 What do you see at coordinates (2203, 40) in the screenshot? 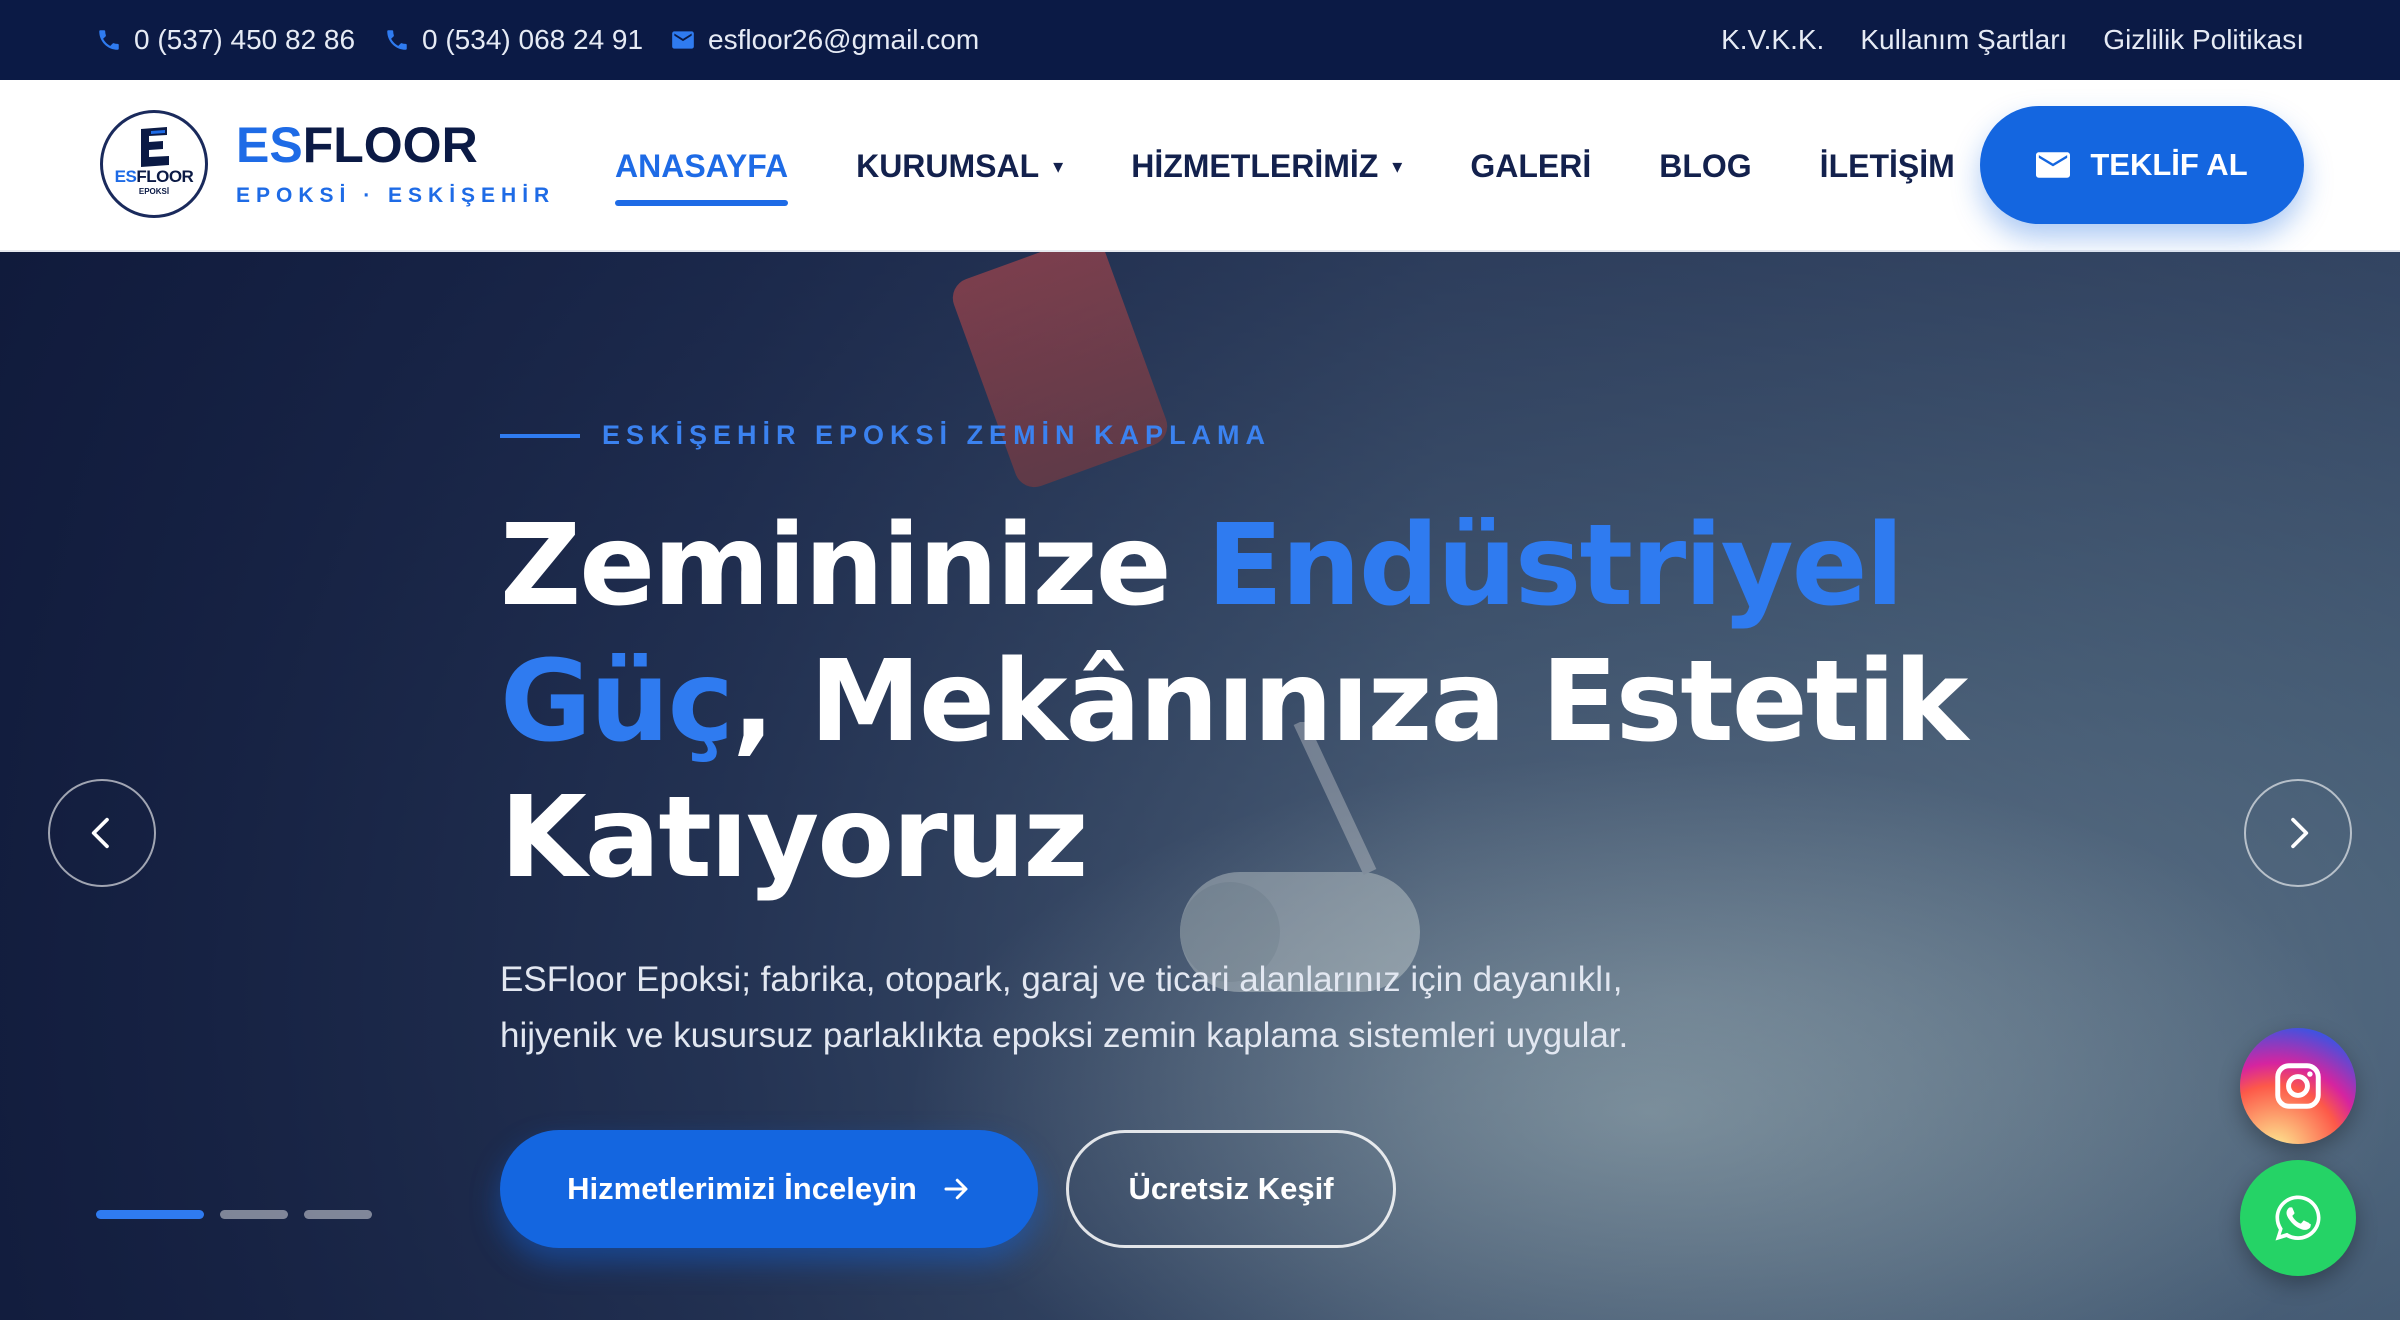
I see `link-privacy: Gizlilik Politikası` at bounding box center [2203, 40].